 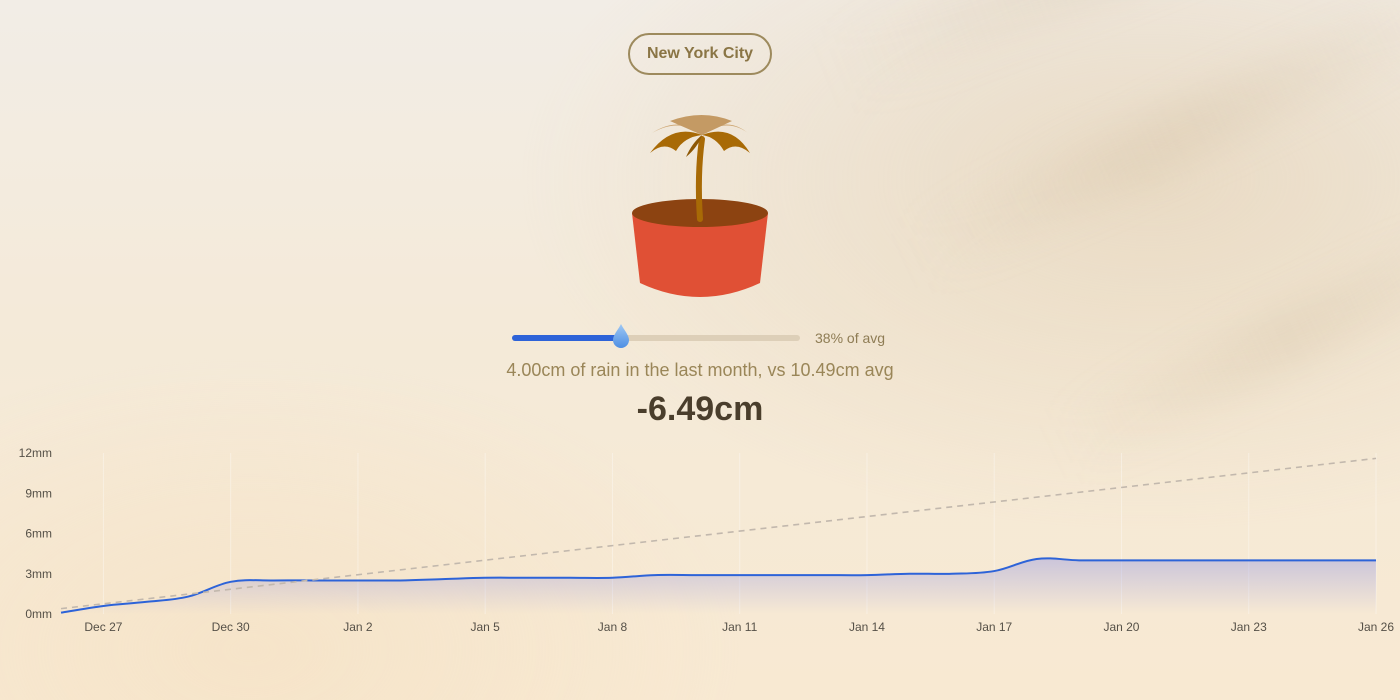 What do you see at coordinates (38, 614) in the screenshot?
I see `y-tick-label: 0mm` at bounding box center [38, 614].